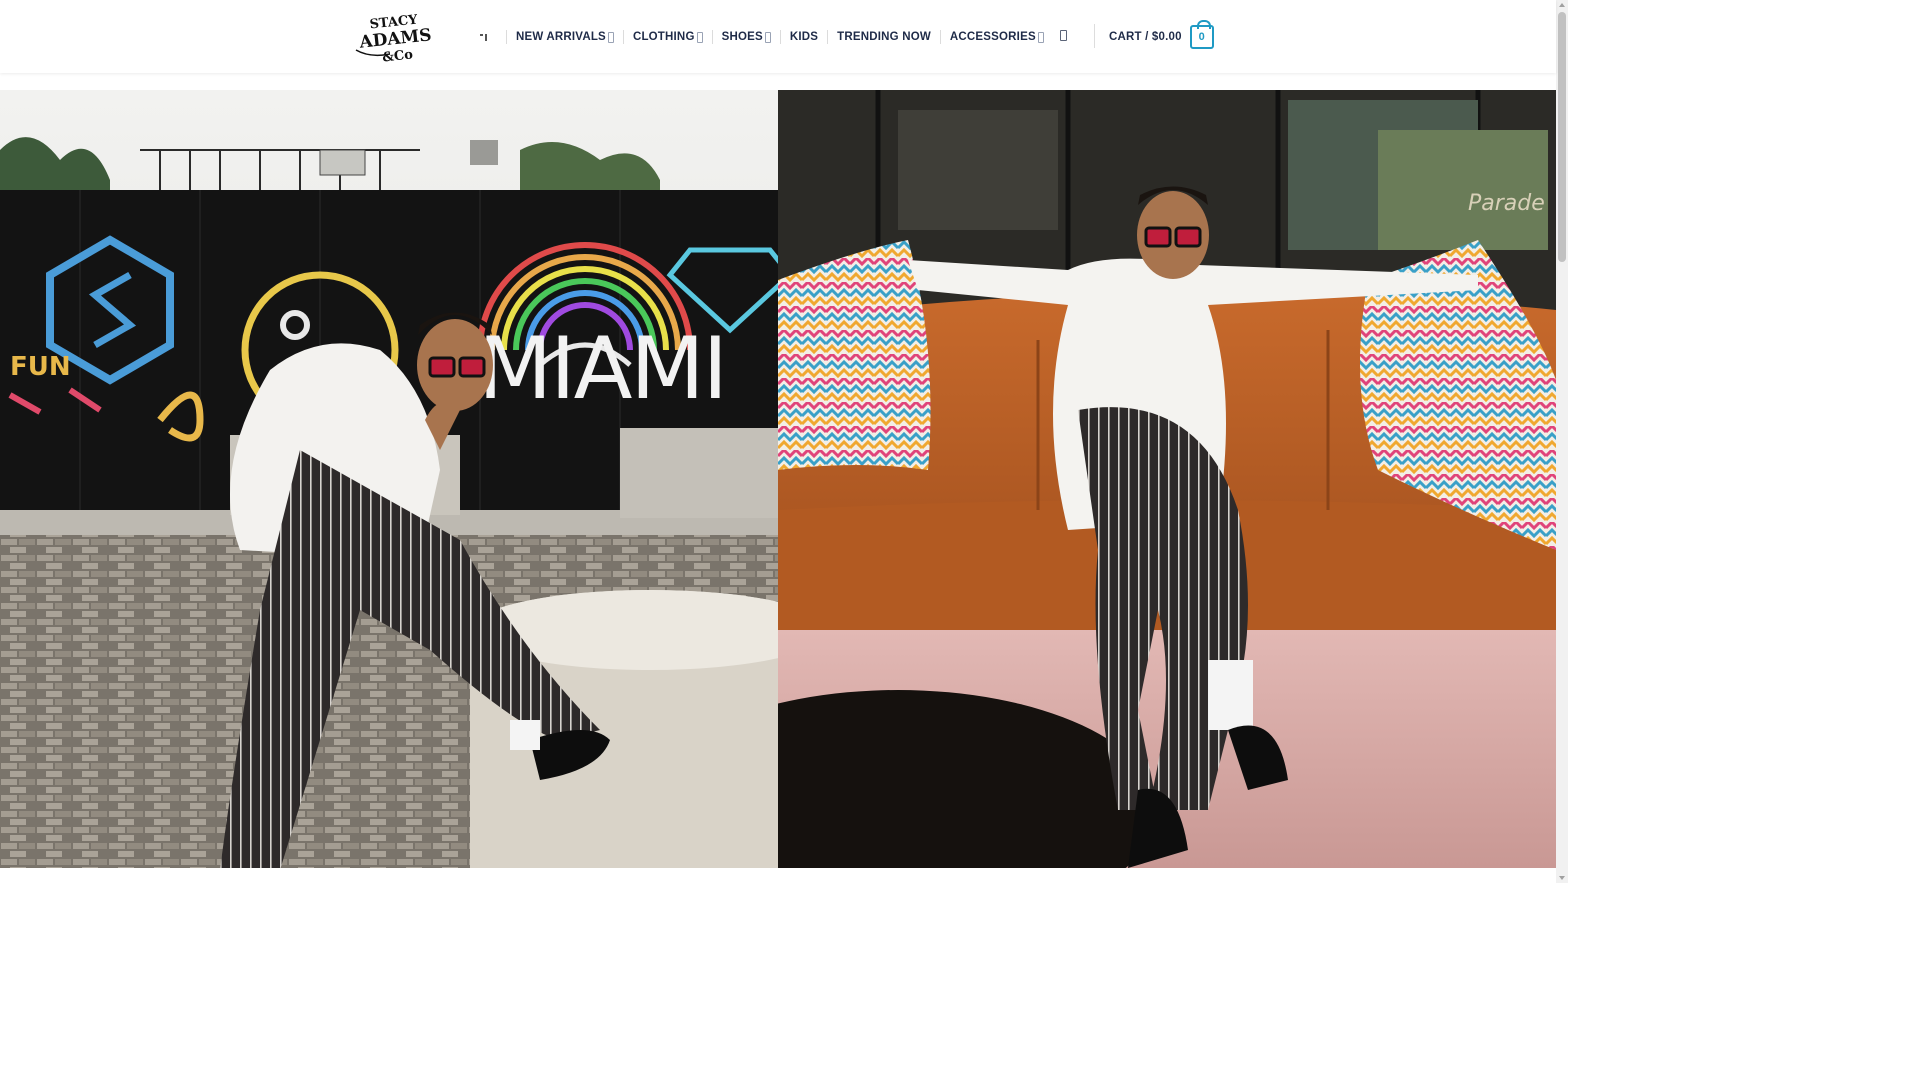 This screenshot has width=1920, height=1080. I want to click on nav-accessories: ACCESSORIES, so click(997, 37).